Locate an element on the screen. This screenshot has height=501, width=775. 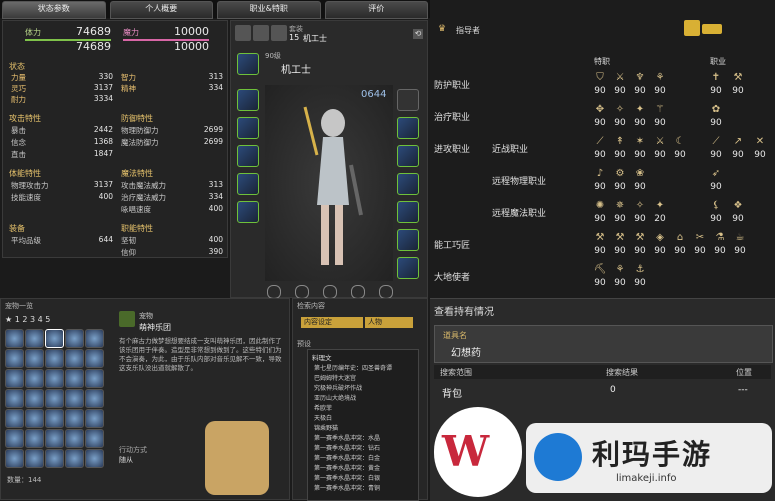
stat-label: 平均品级 is located at coordinates (26, 240).